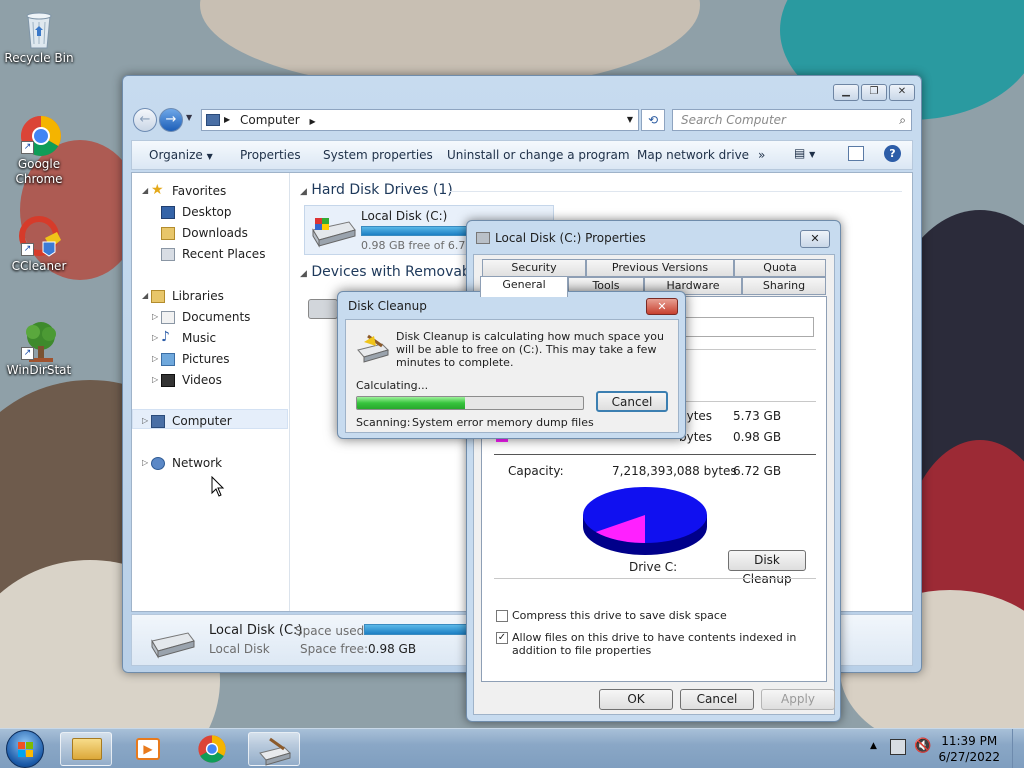 This screenshot has width=1024, height=768. I want to click on help-icon: ?, so click(892, 153).